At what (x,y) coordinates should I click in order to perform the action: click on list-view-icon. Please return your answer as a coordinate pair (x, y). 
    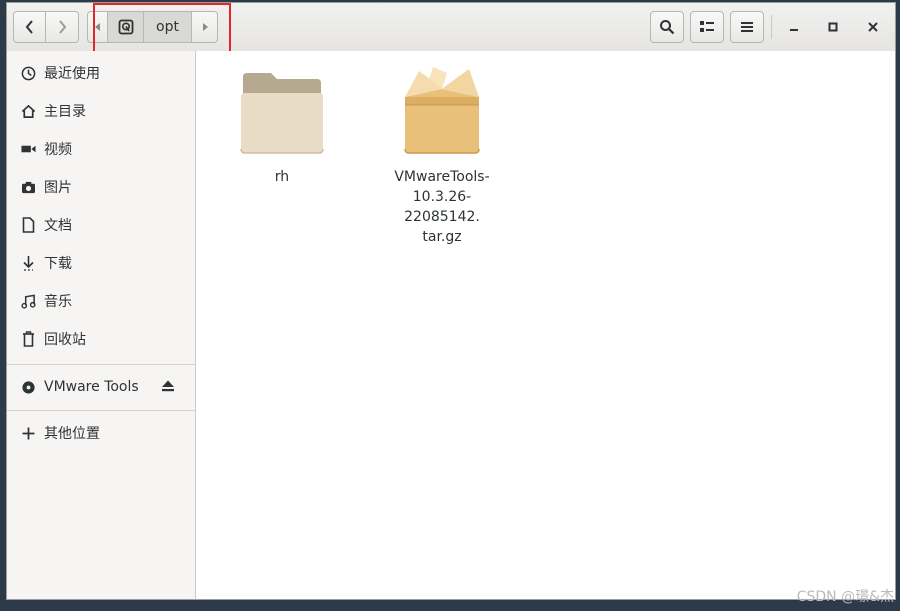
    Looking at the image, I should click on (707, 26).